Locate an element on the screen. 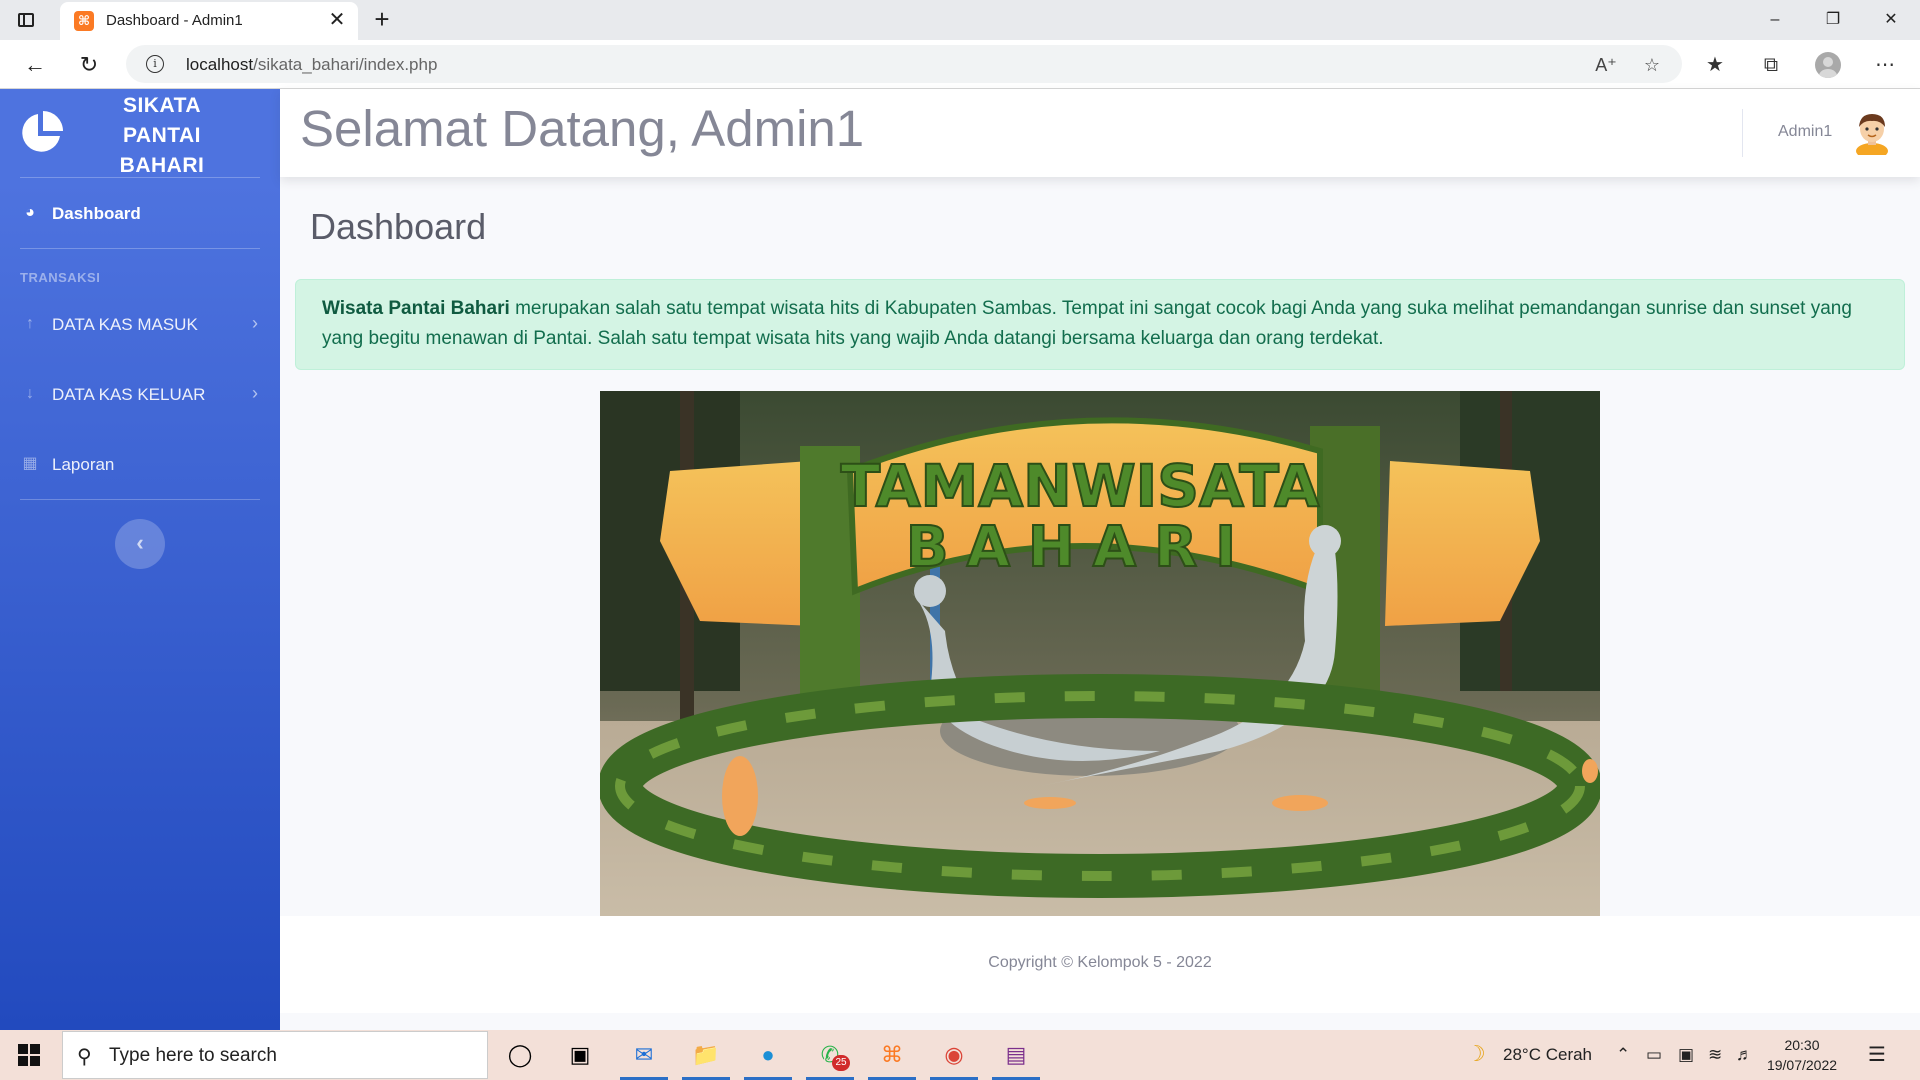 This screenshot has height=1080, width=1920. sidebar-heading: TRANSAKSI is located at coordinates (60, 277).